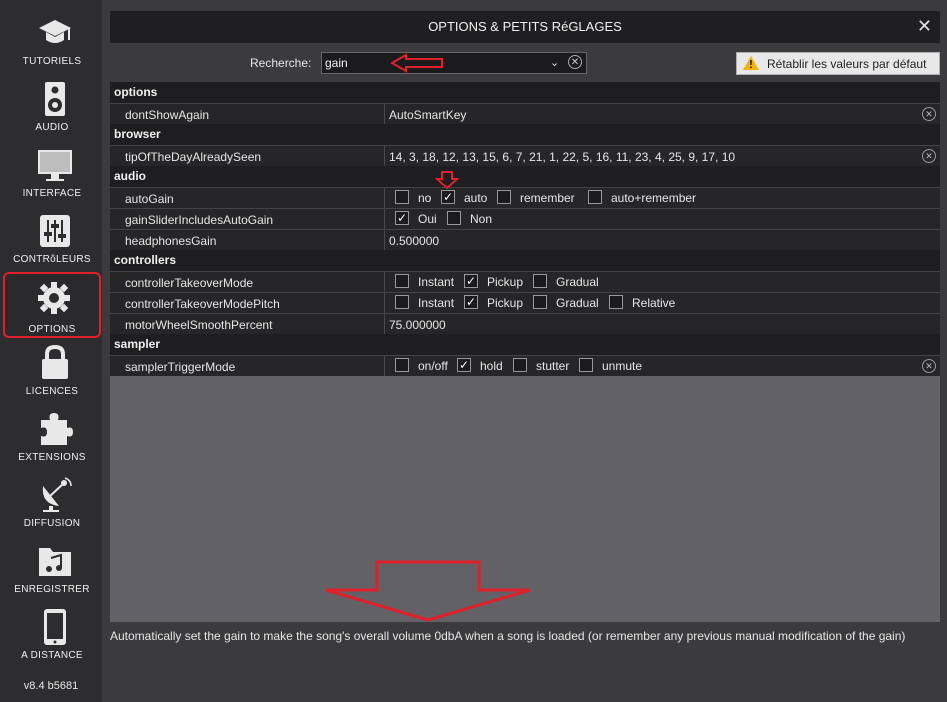 The image size is (947, 702). Describe the element at coordinates (554, 62) in the screenshot. I see `chevron-down-icon: ⌄` at that location.